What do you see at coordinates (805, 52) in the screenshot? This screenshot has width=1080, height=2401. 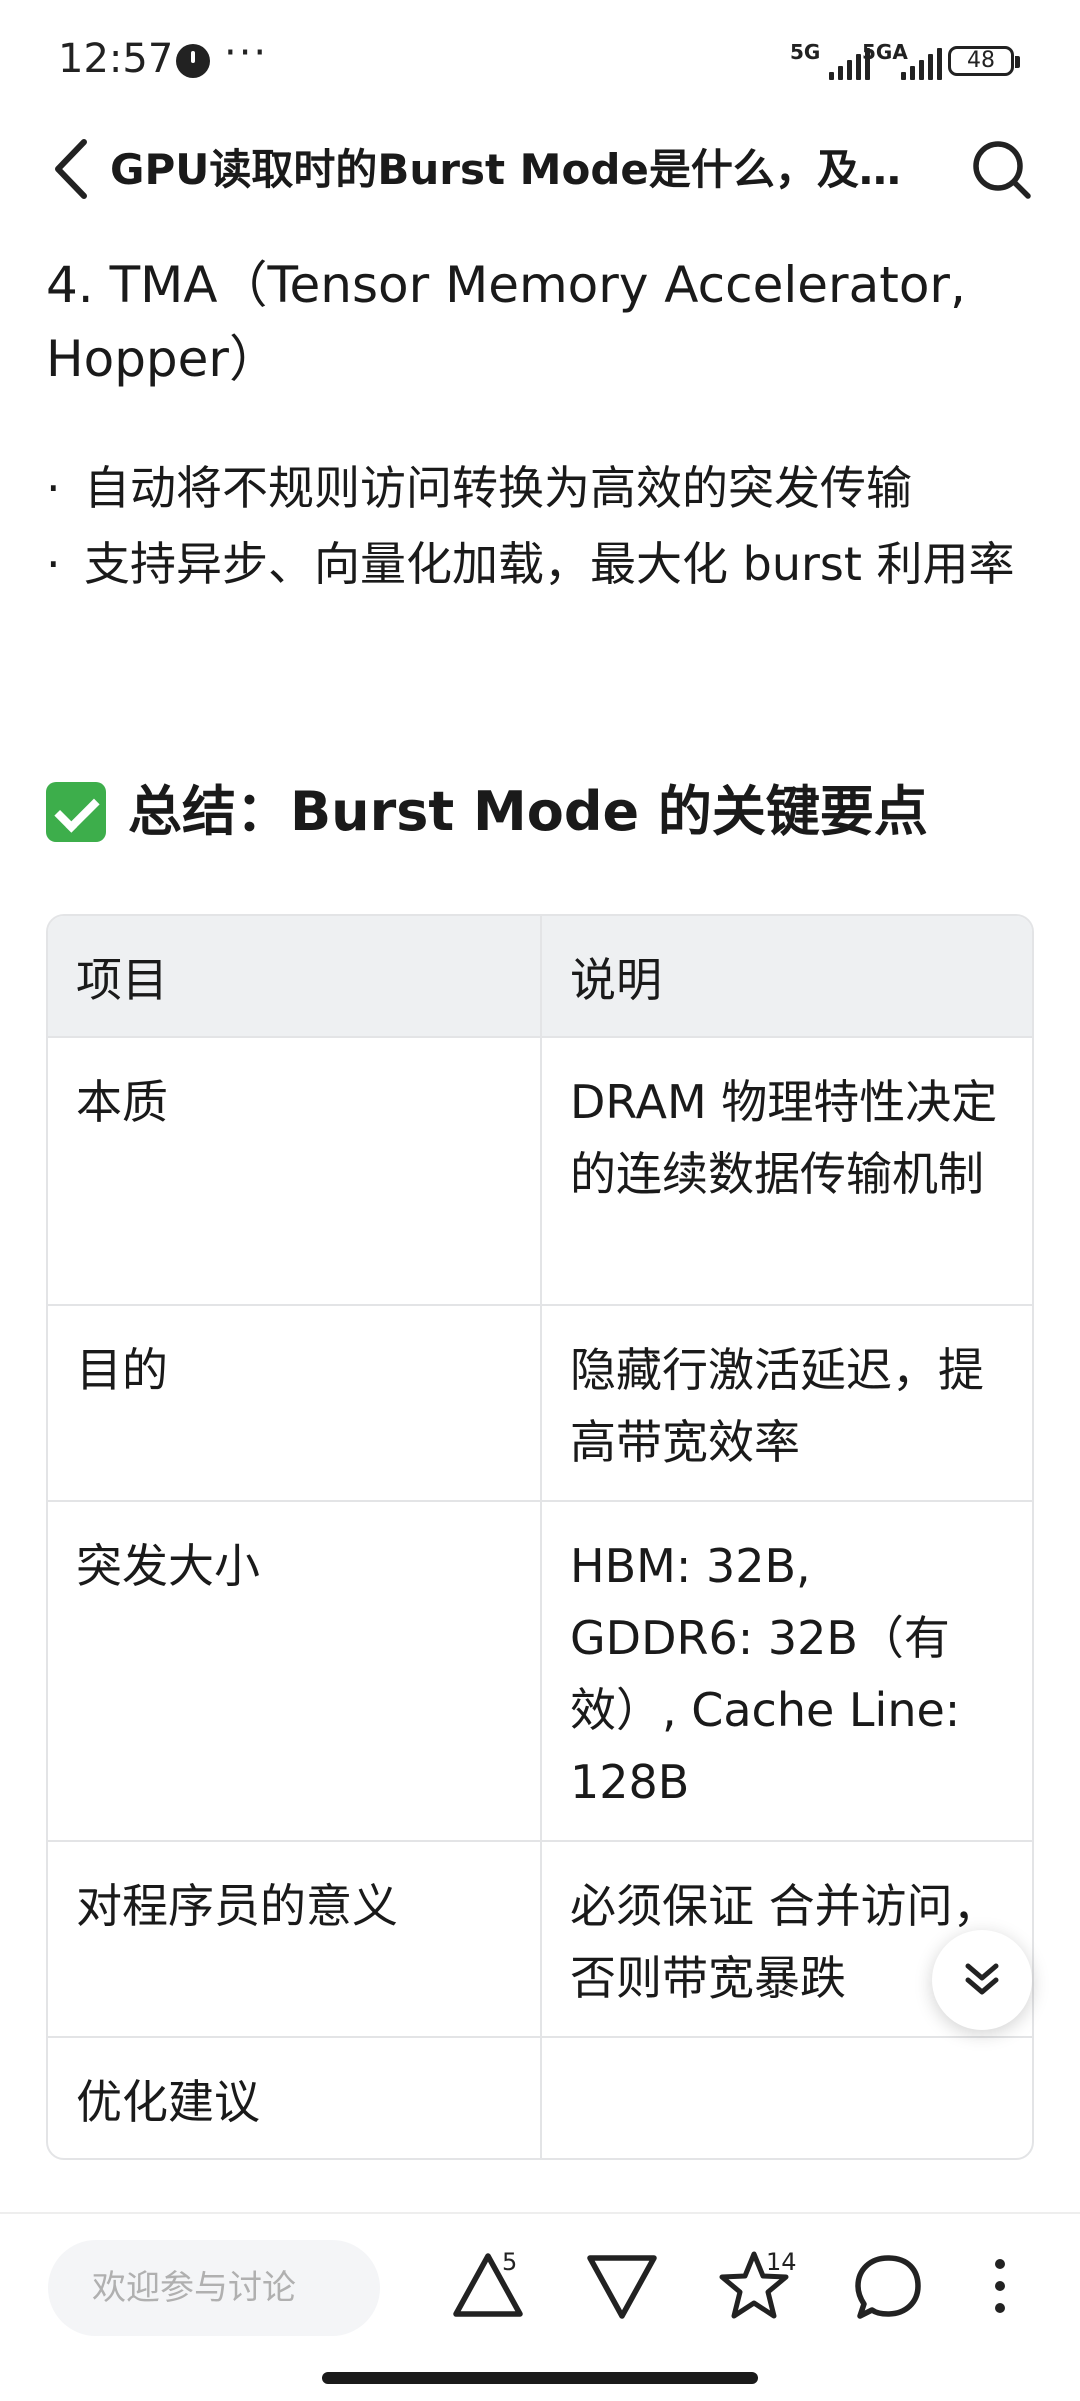 I see `signal-label: 5G` at bounding box center [805, 52].